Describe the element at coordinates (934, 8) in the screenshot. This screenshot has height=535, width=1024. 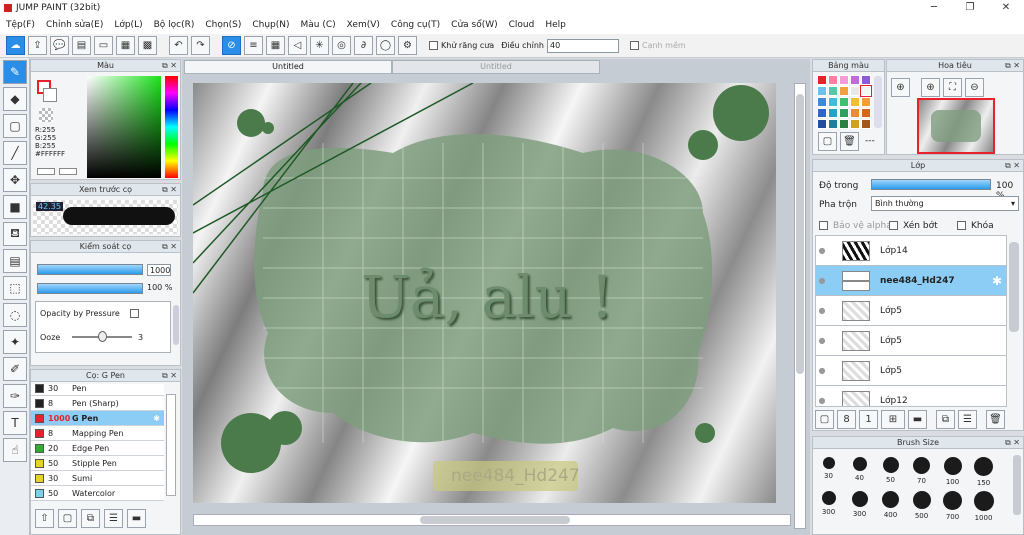
I see `minimize-button: ─` at that location.